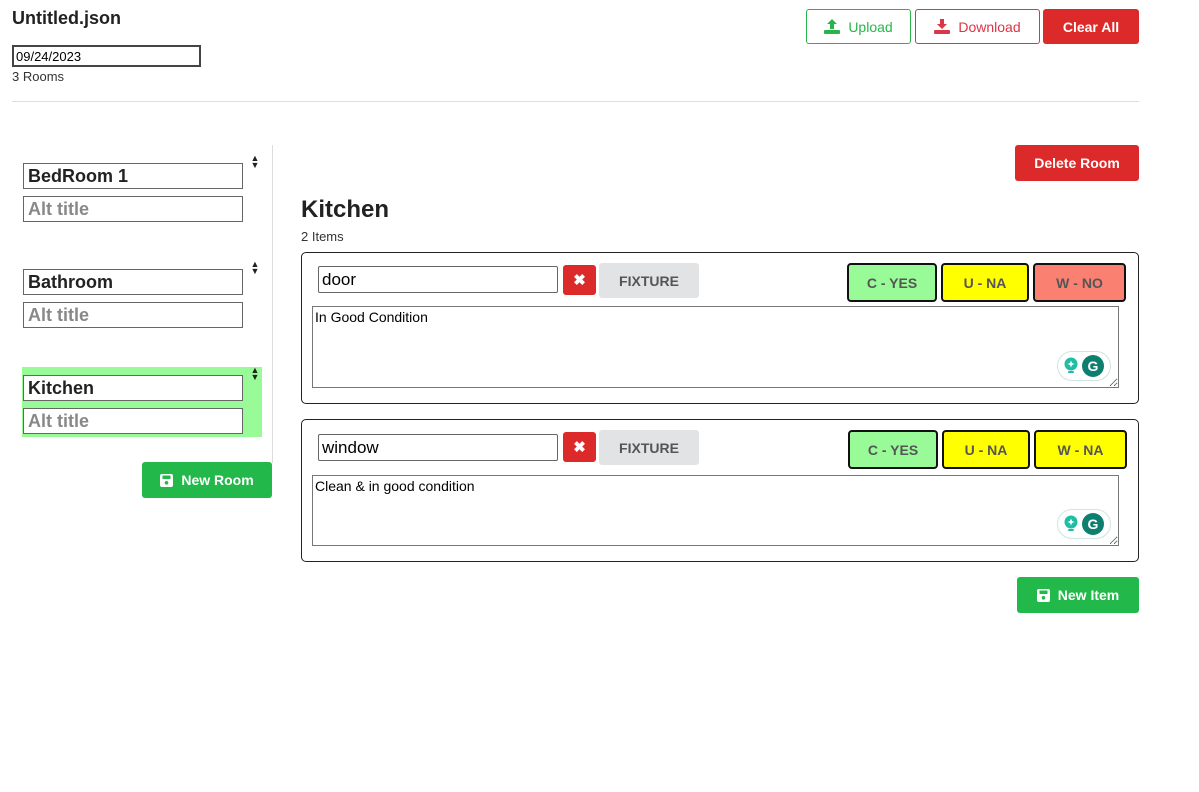 Image resolution: width=1199 pixels, height=792 pixels. What do you see at coordinates (272, 304) in the screenshot?
I see `sidebar-separator` at bounding box center [272, 304].